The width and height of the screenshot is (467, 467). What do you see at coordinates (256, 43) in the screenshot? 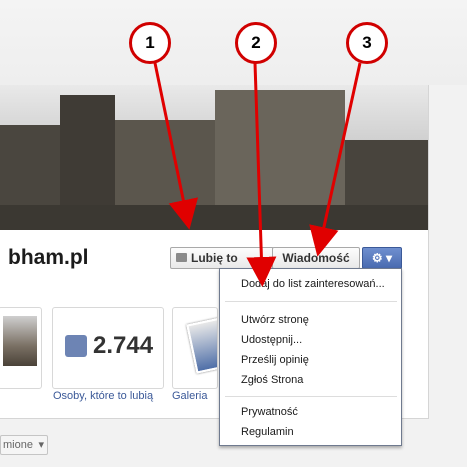
I see `callout-marker-2: 2` at bounding box center [256, 43].